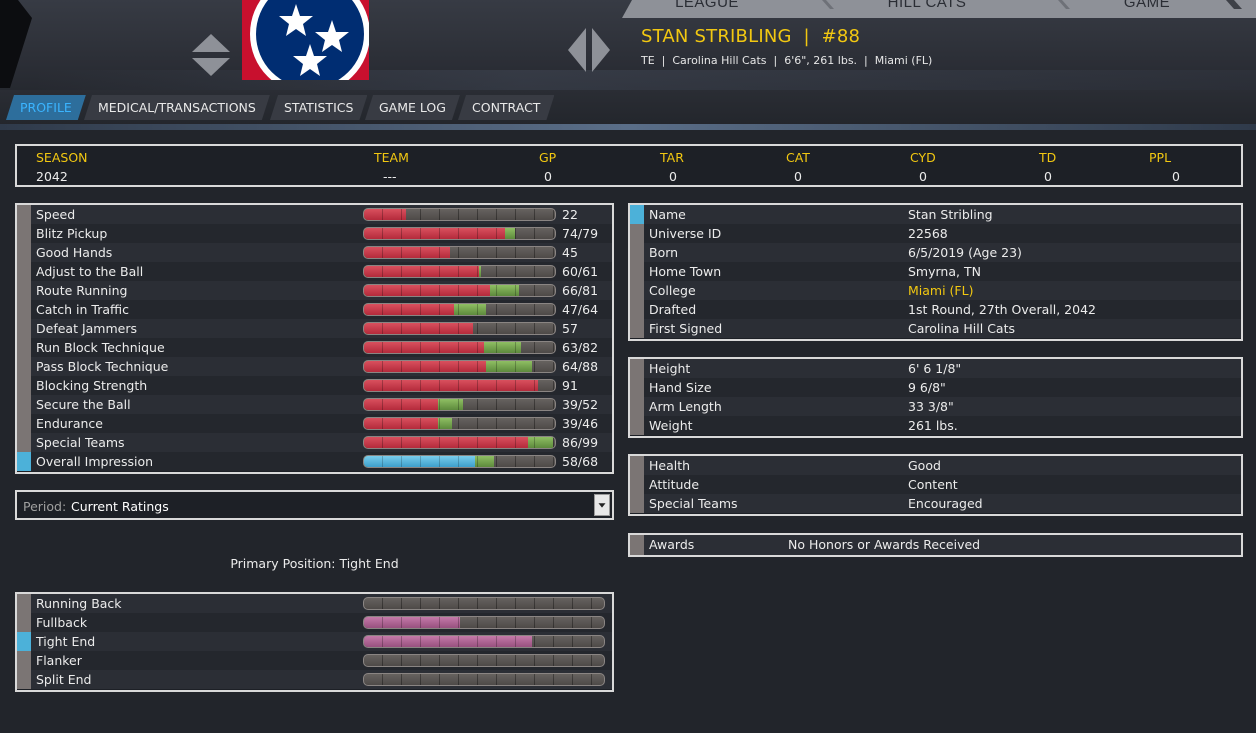 The image size is (1256, 733). What do you see at coordinates (577, 50) in the screenshot?
I see `previous-player-arrow-icon` at bounding box center [577, 50].